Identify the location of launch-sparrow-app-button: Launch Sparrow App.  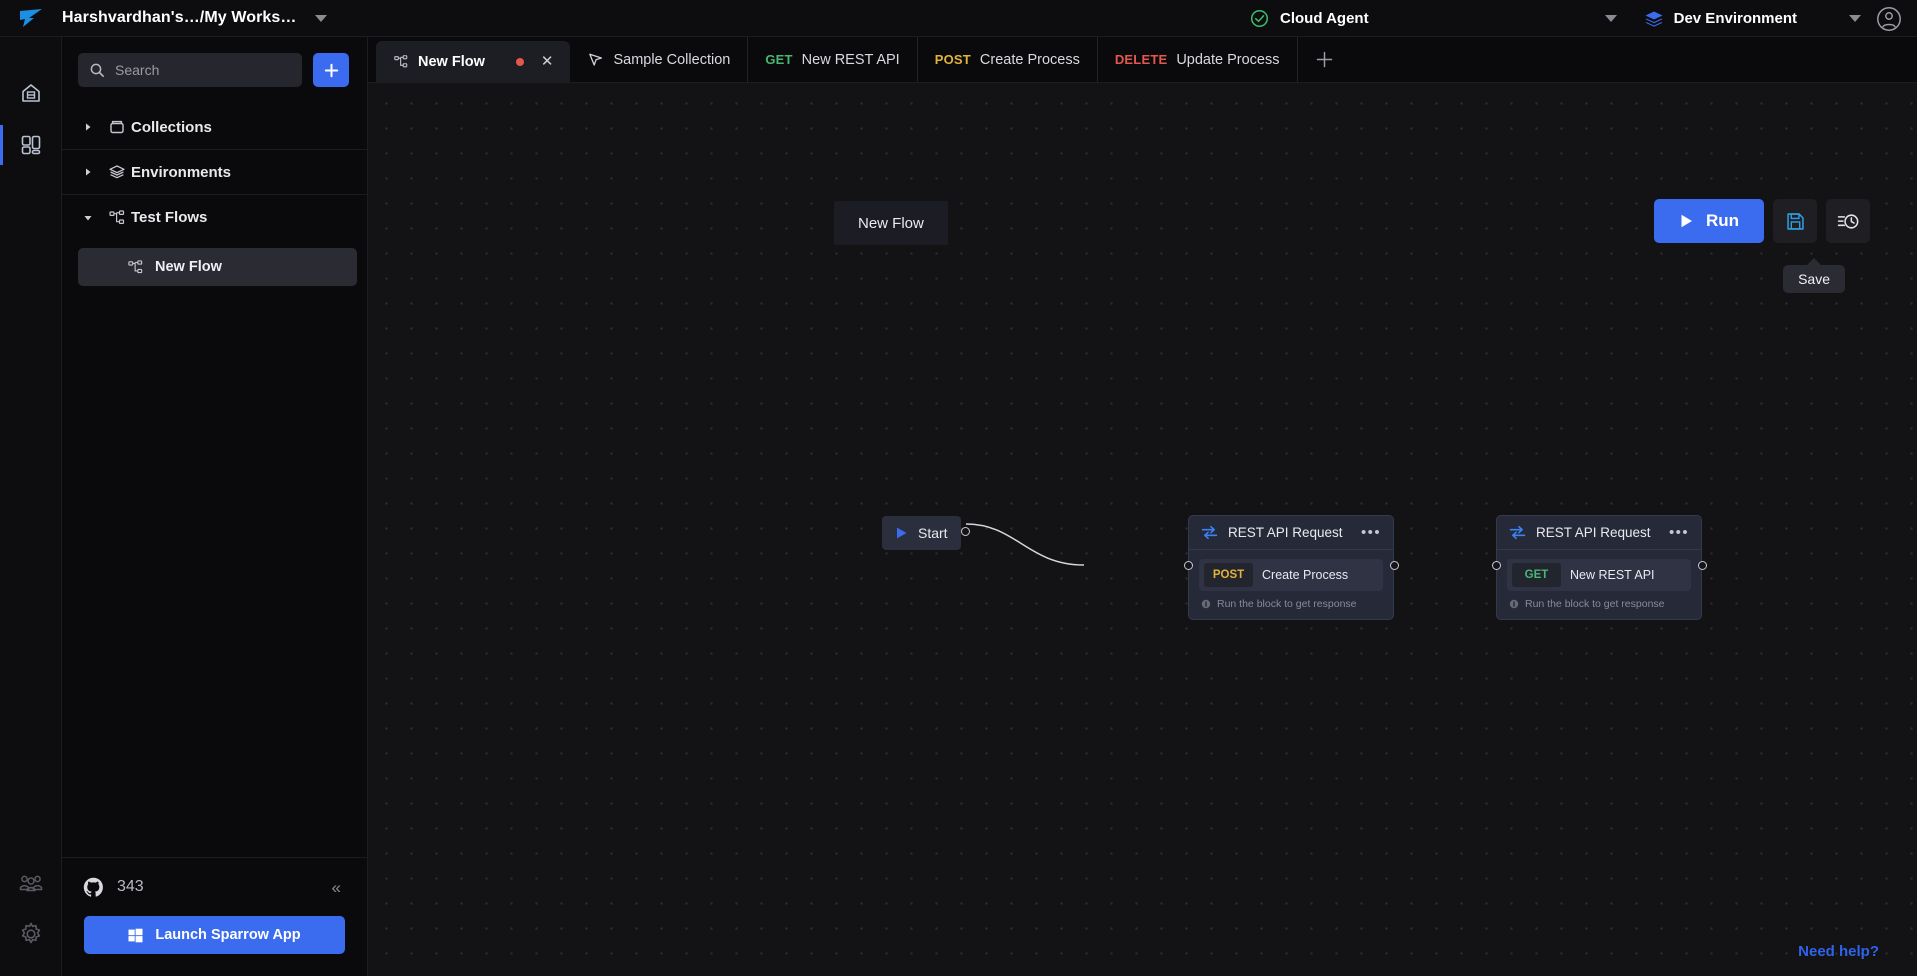
(214, 935).